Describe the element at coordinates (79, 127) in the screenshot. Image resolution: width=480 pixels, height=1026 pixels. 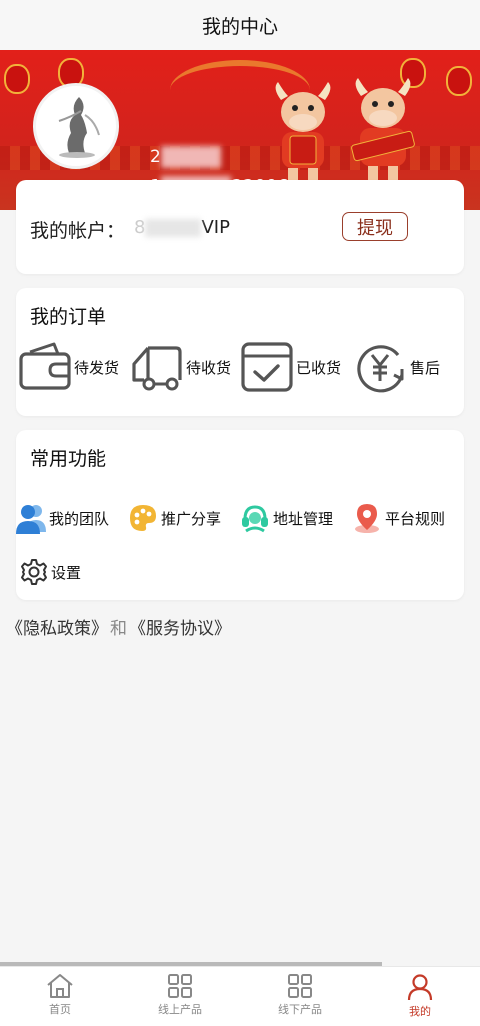
I see `avatar-image-icon` at that location.